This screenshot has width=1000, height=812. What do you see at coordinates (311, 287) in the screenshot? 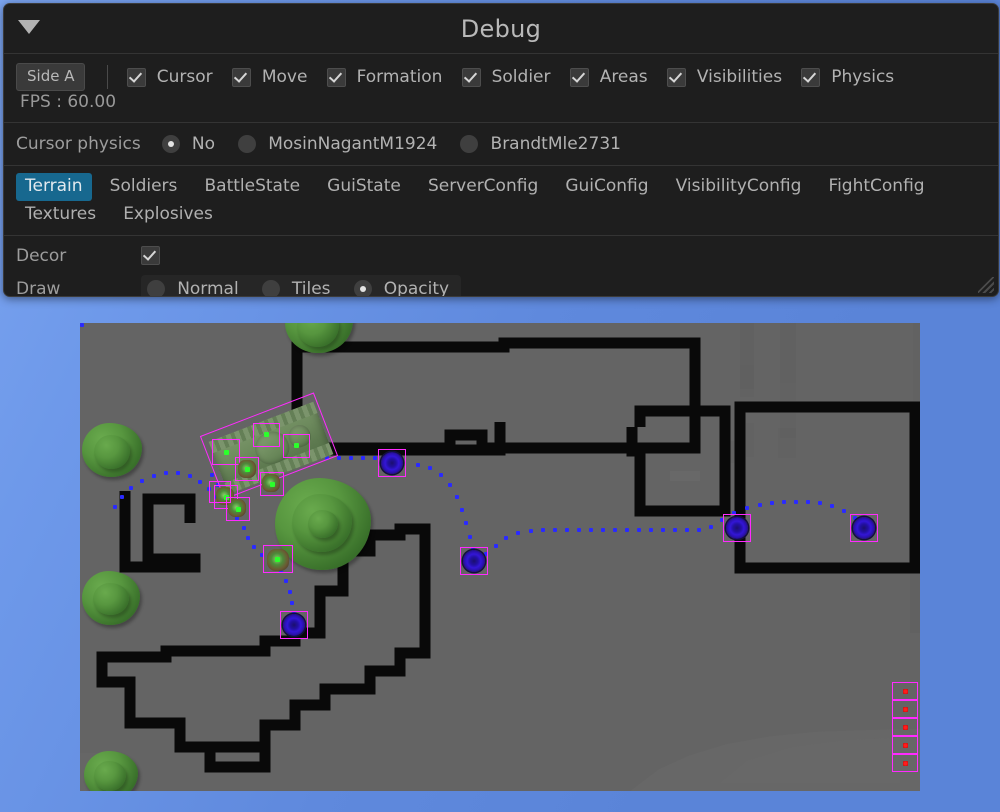
I see `radio-label-tiles: Tiles` at bounding box center [311, 287].